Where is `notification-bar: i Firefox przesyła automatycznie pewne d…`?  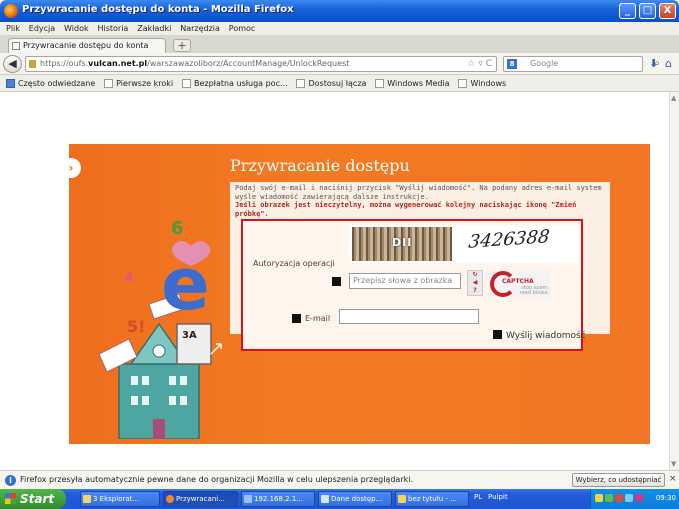 notification-bar: i Firefox przesyła automatycznie pewne d… is located at coordinates (339, 479).